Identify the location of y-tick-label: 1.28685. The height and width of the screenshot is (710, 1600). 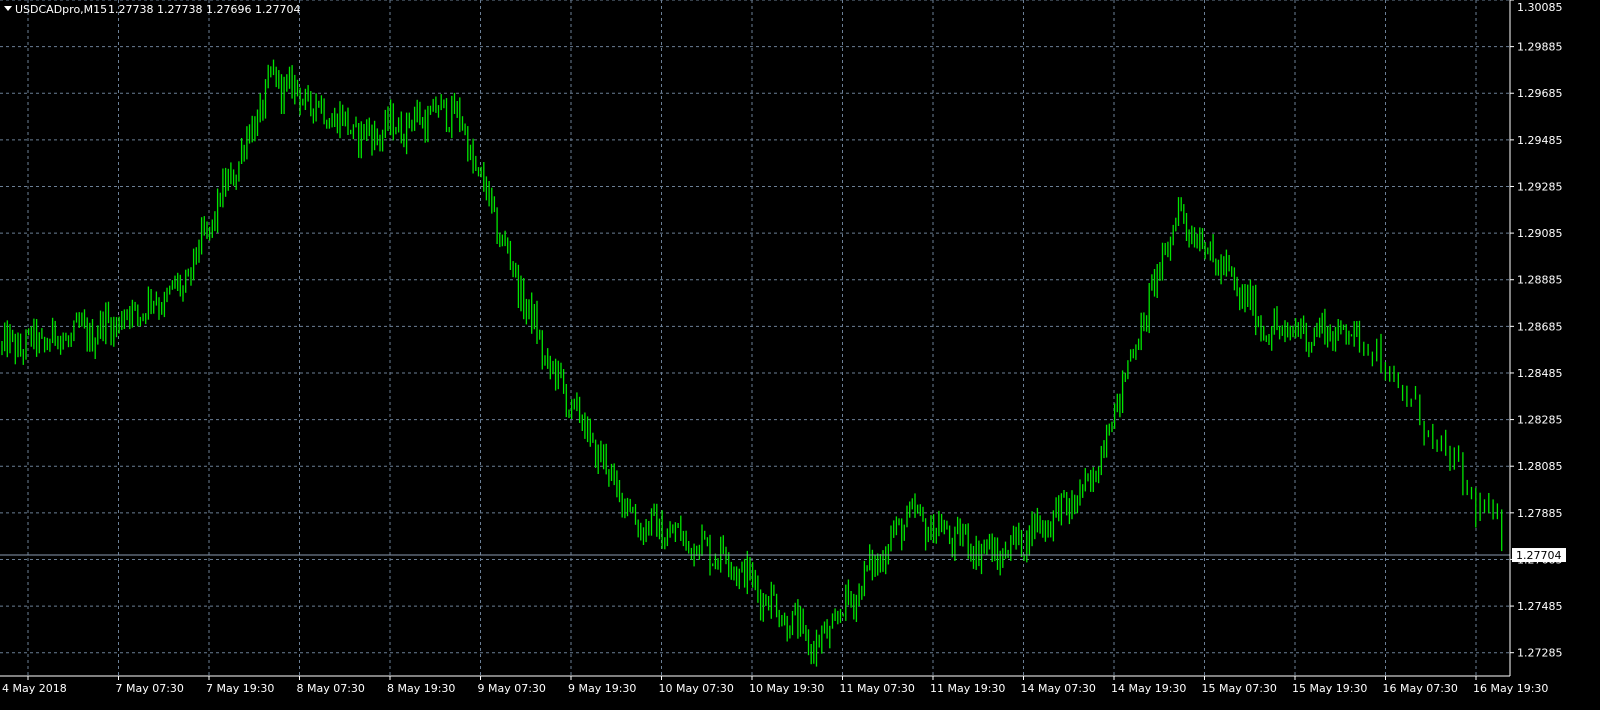
(1540, 326).